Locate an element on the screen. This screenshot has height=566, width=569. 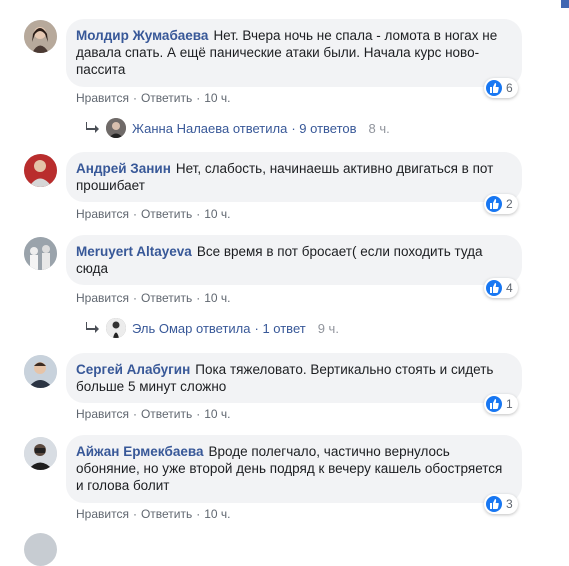
comment-author: Молдир Жумабаева is located at coordinates (142, 35).